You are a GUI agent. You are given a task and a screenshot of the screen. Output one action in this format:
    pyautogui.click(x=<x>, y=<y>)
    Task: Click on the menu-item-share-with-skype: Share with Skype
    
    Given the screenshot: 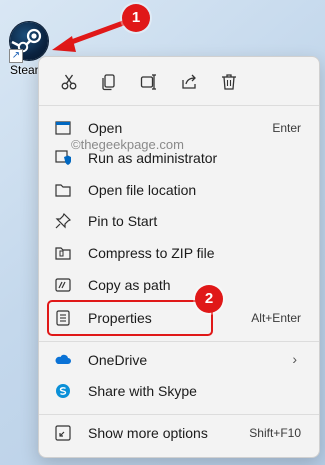 What is the action you would take?
    pyautogui.click(x=179, y=391)
    